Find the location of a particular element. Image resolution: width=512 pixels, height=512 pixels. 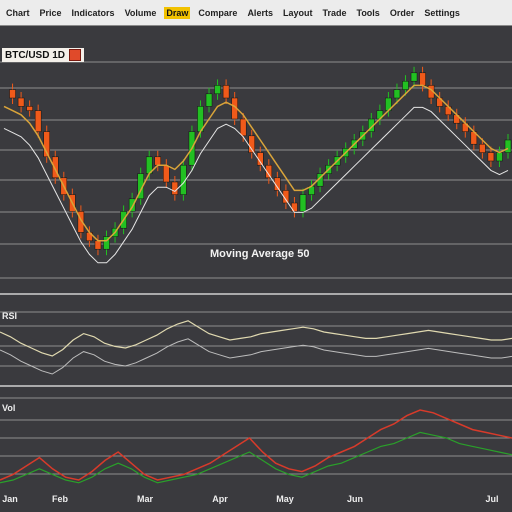

volume-label: Vol is located at coordinates (9, 408).